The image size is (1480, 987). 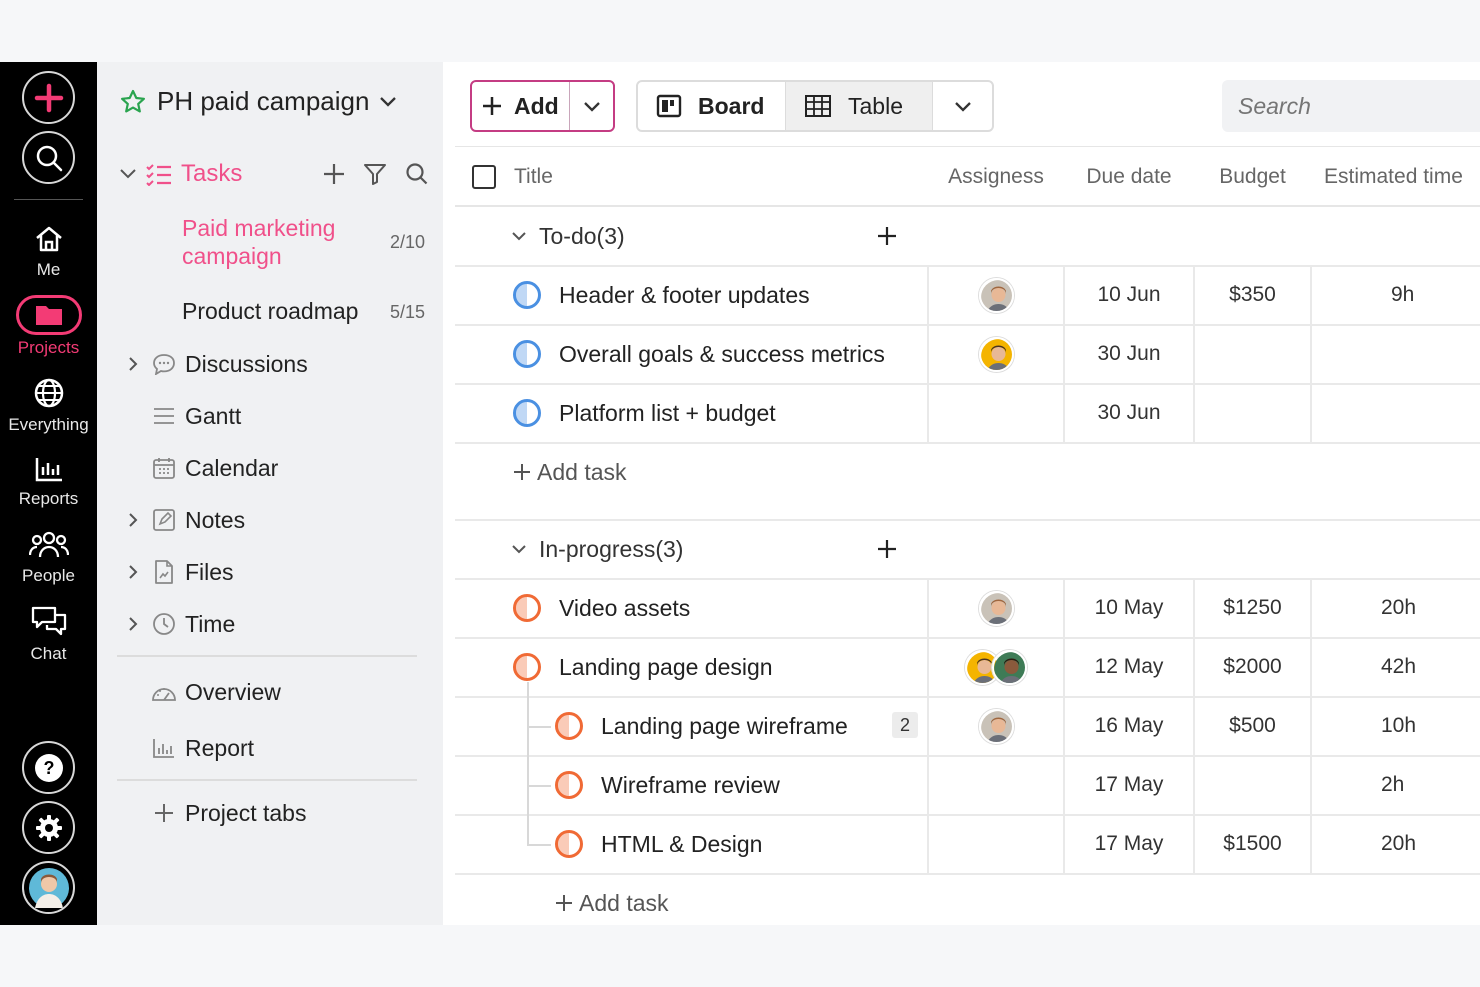 I want to click on task-list-paid-marketing: Paid marketing campaign, so click(x=258, y=242).